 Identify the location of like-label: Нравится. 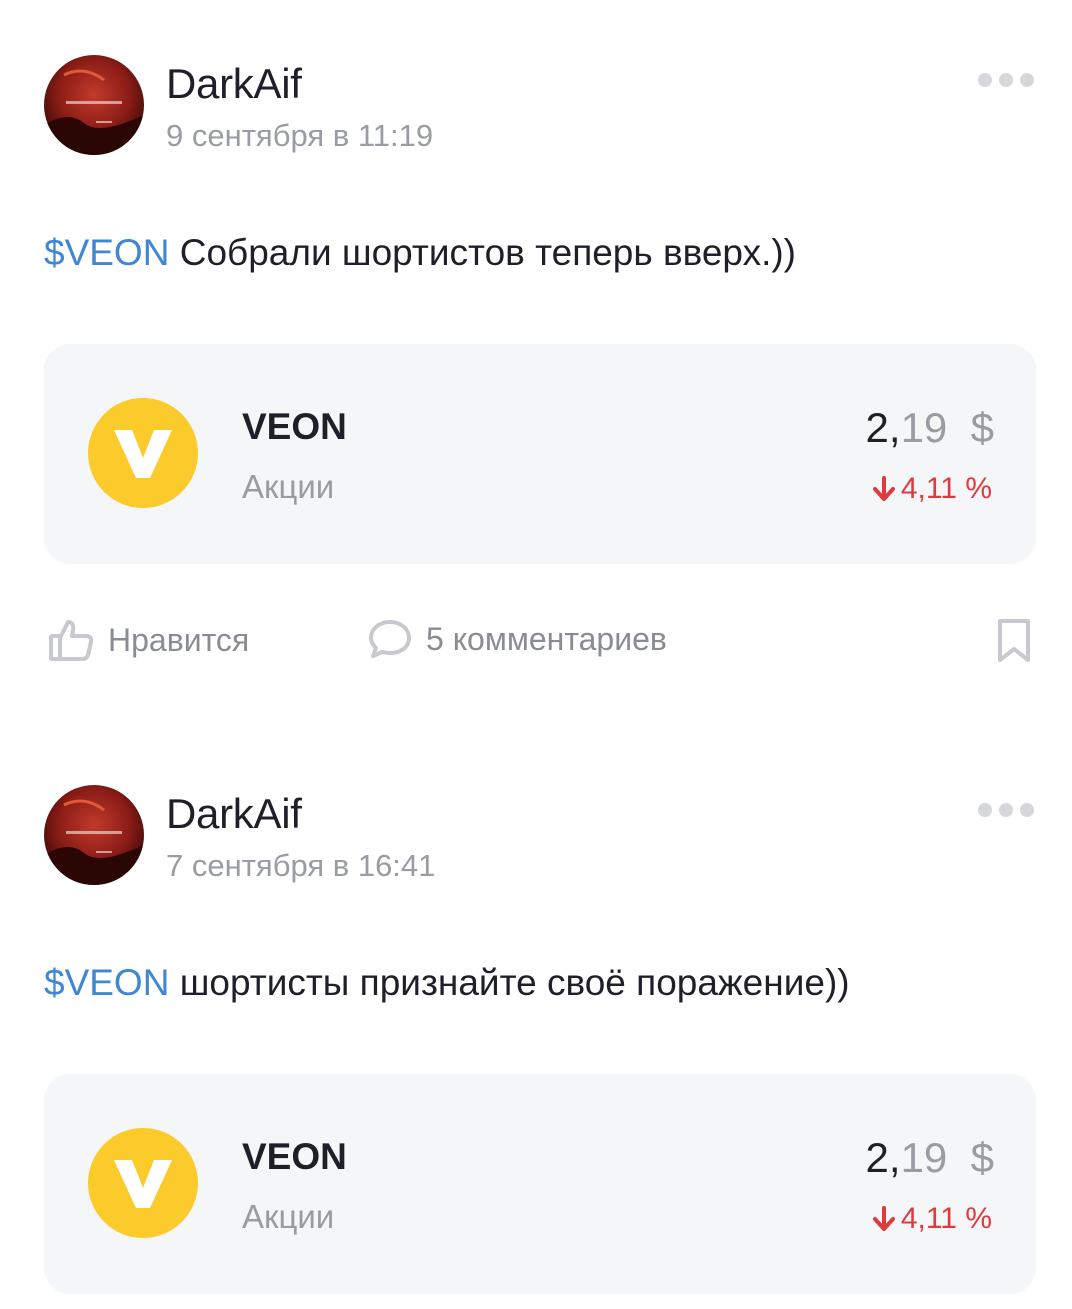
(179, 639).